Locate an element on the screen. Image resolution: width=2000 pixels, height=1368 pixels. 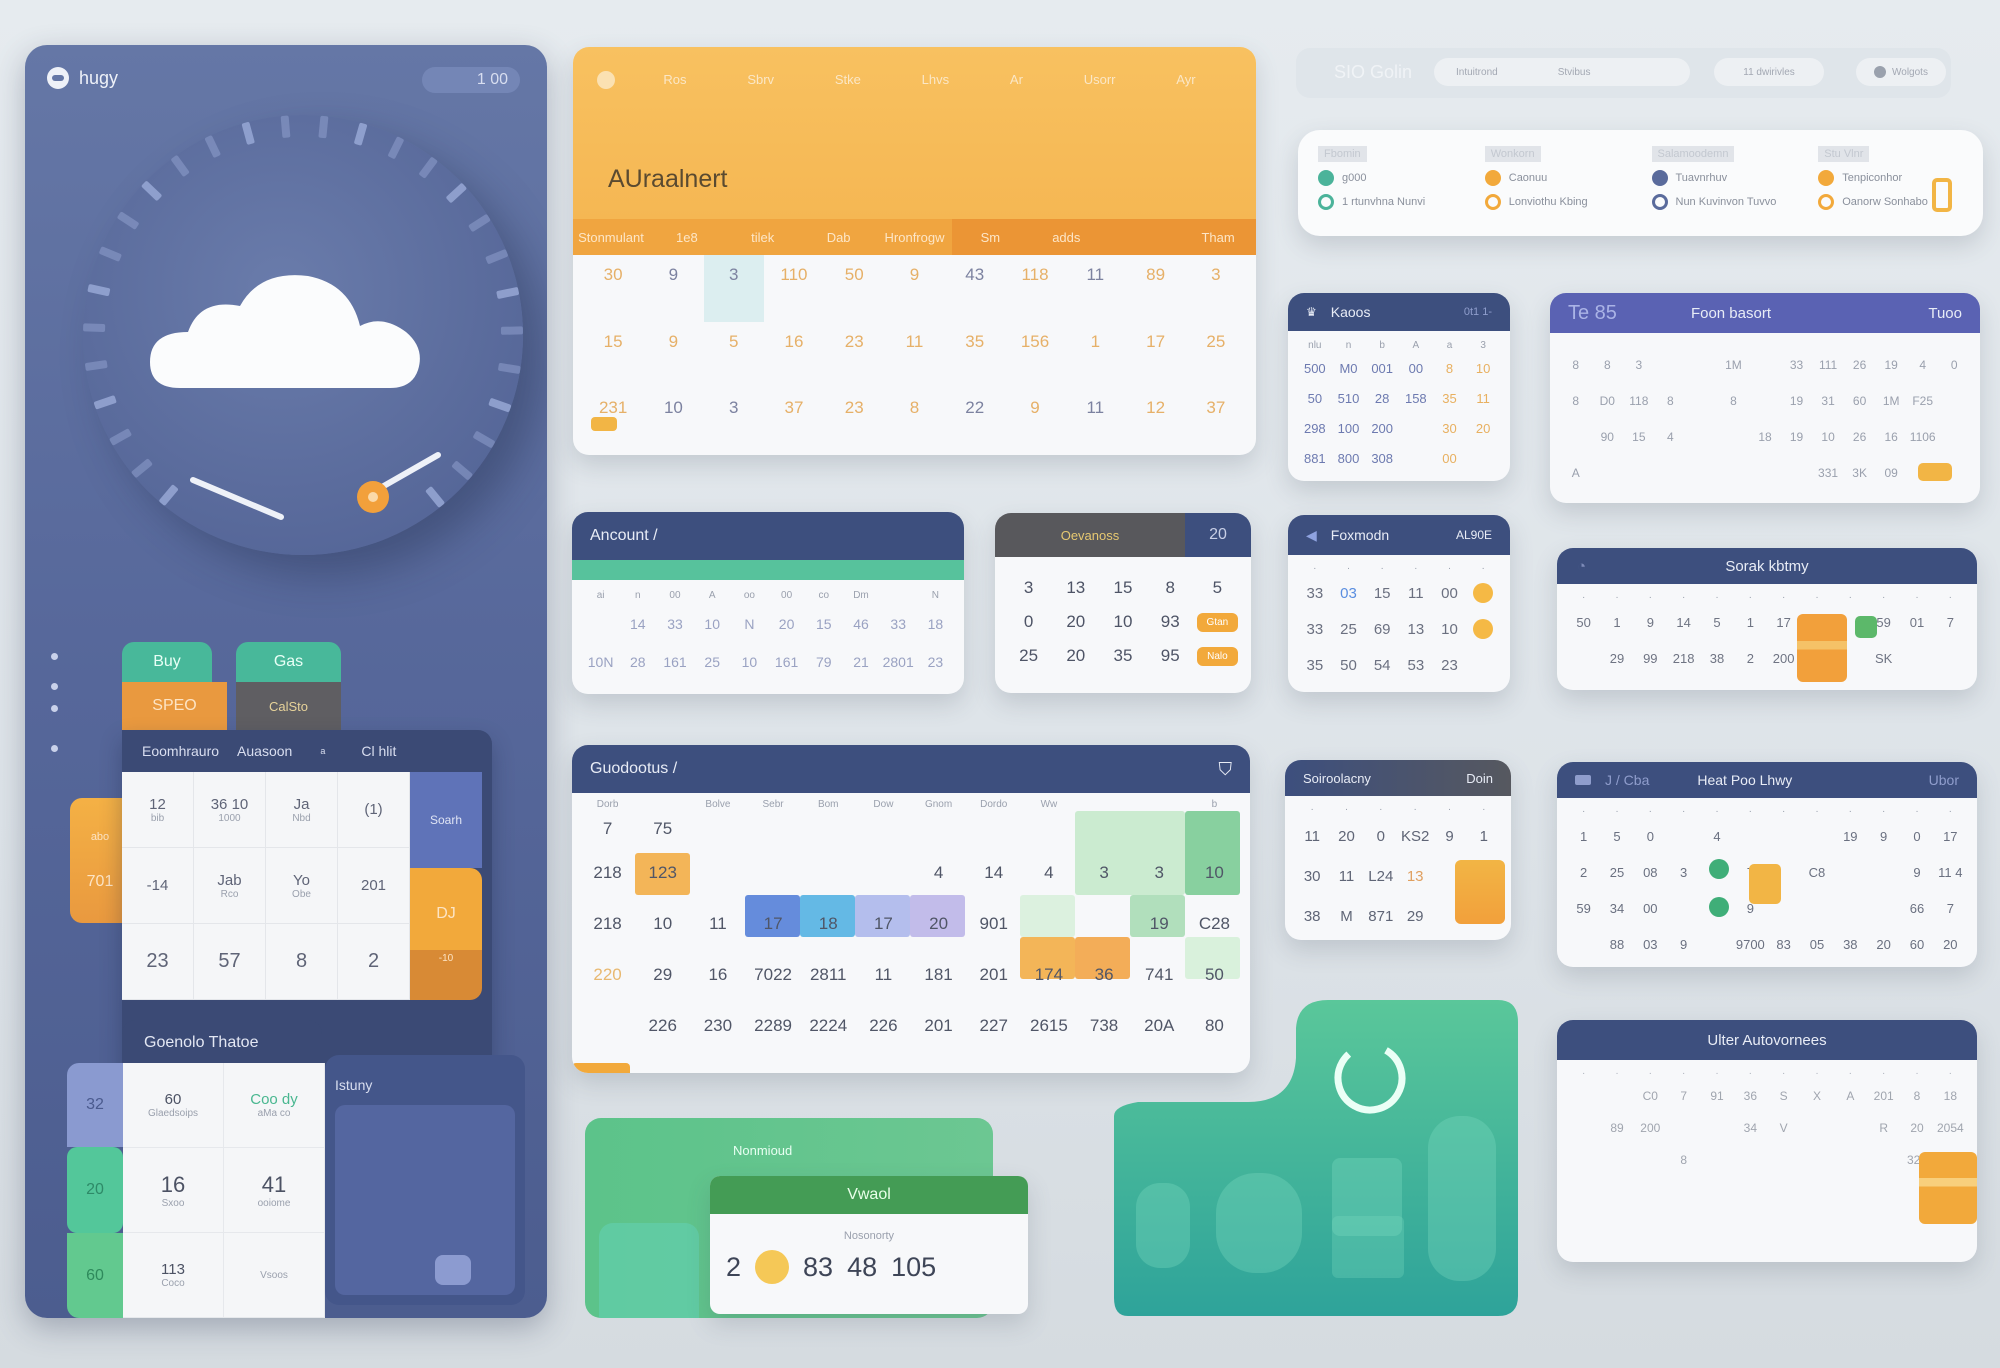
nav-link: Stke is located at coordinates (848, 79).